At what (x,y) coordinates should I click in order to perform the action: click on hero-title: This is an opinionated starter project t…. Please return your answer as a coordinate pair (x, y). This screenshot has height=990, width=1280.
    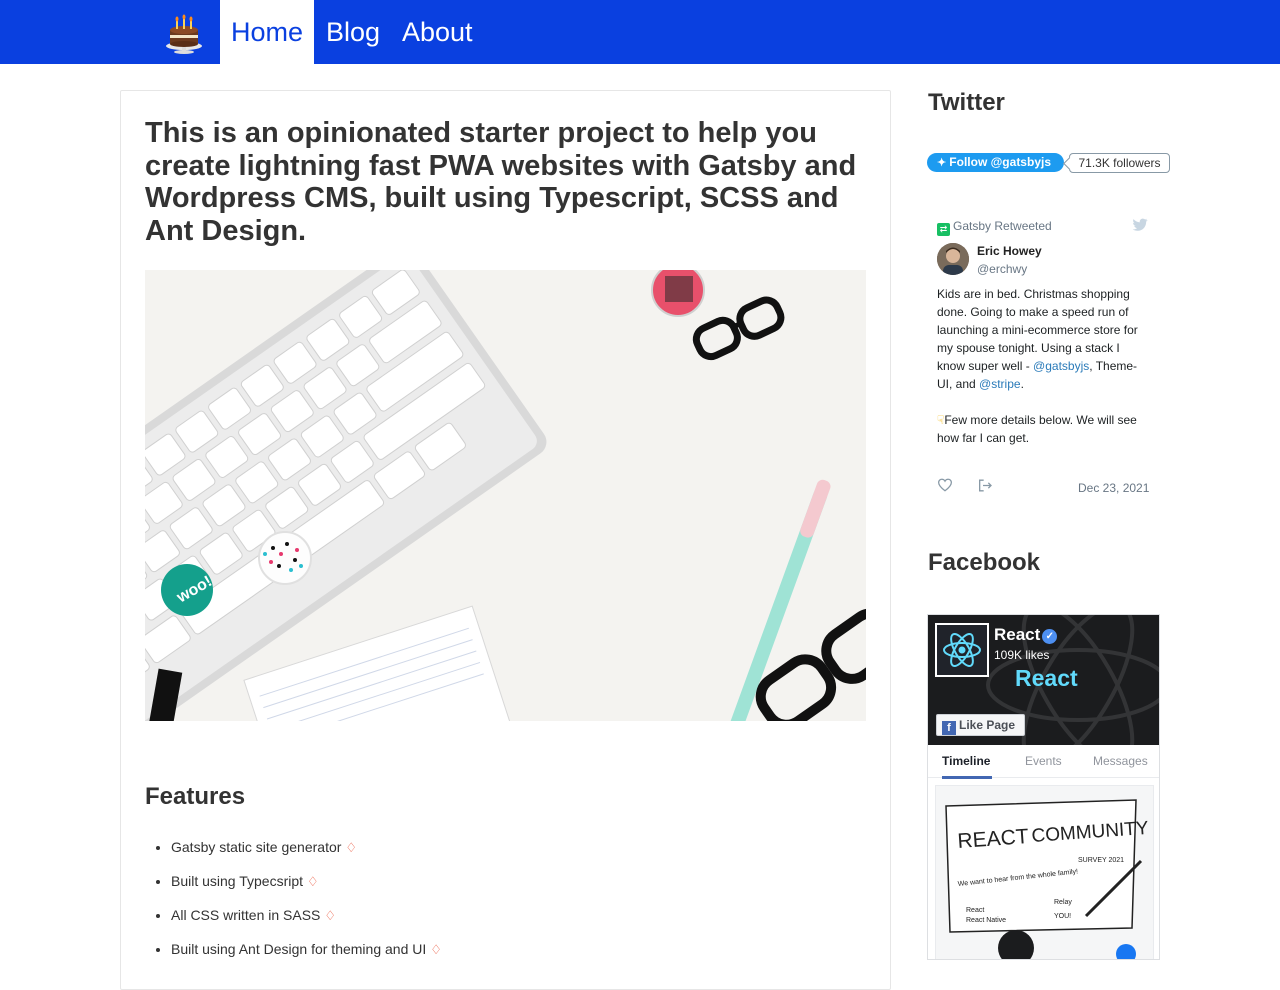
    Looking at the image, I should click on (510, 182).